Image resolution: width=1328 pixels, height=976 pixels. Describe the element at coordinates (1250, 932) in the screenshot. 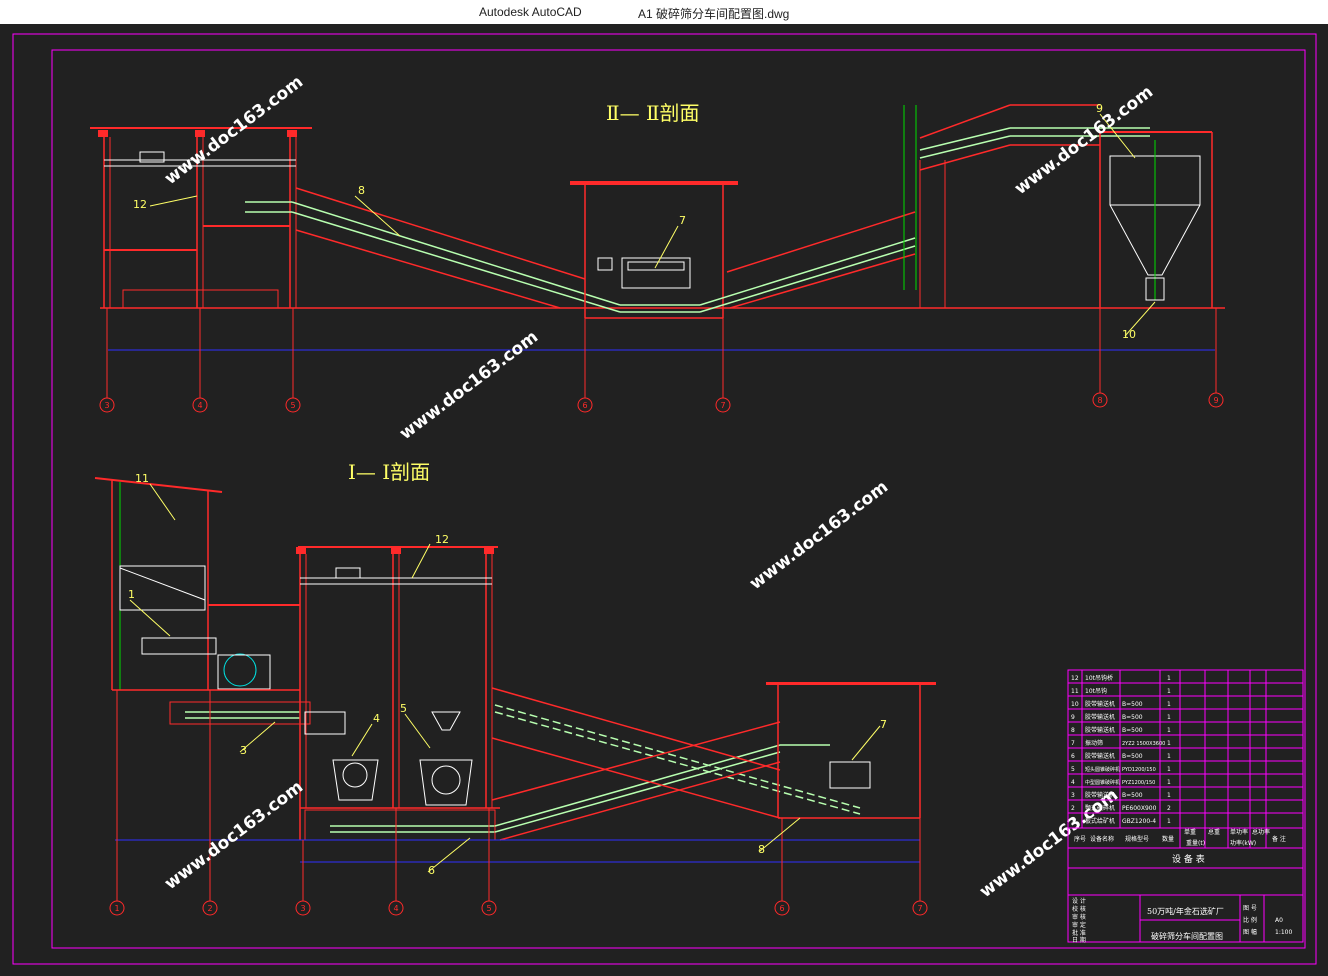

I see `svg-text: 图 幅` at that location.